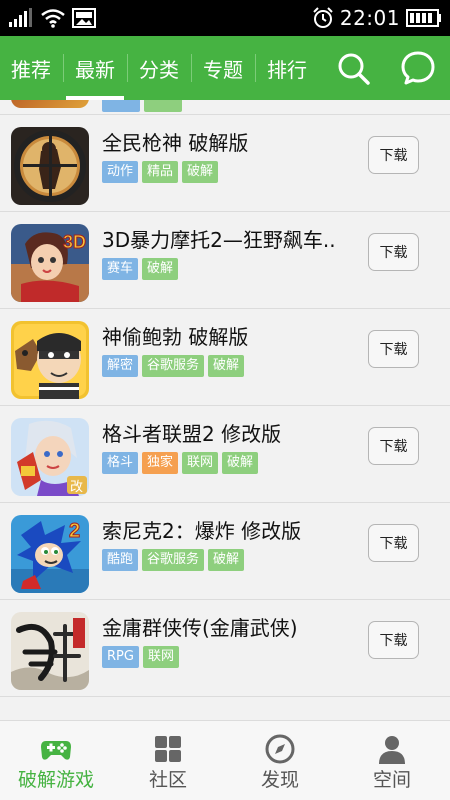 This screenshot has height=800, width=450. I want to click on tag: 酷跑, so click(120, 560).